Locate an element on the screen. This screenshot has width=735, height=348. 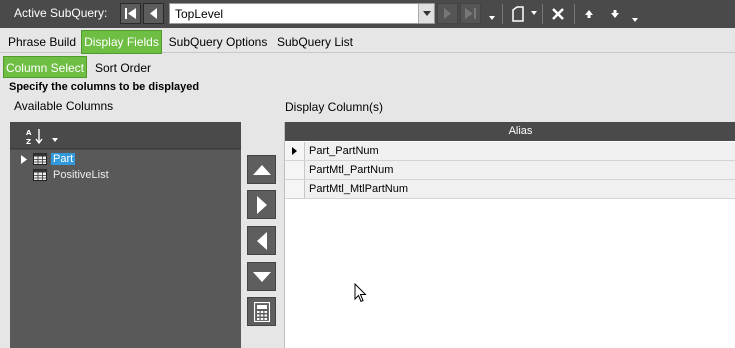
delete-button is located at coordinates (558, 14).